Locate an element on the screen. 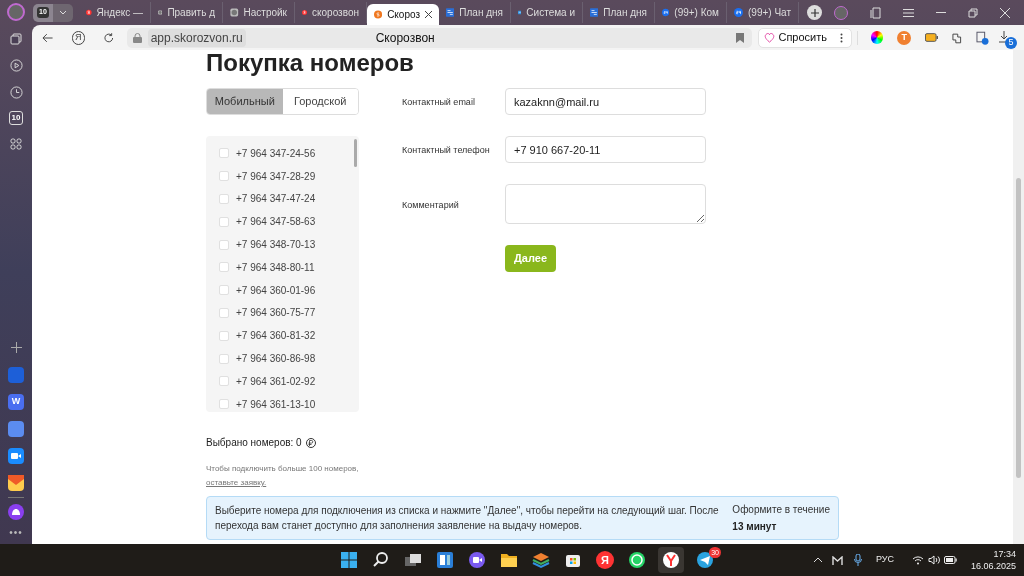  scrollbar-thumb is located at coordinates (355, 153).